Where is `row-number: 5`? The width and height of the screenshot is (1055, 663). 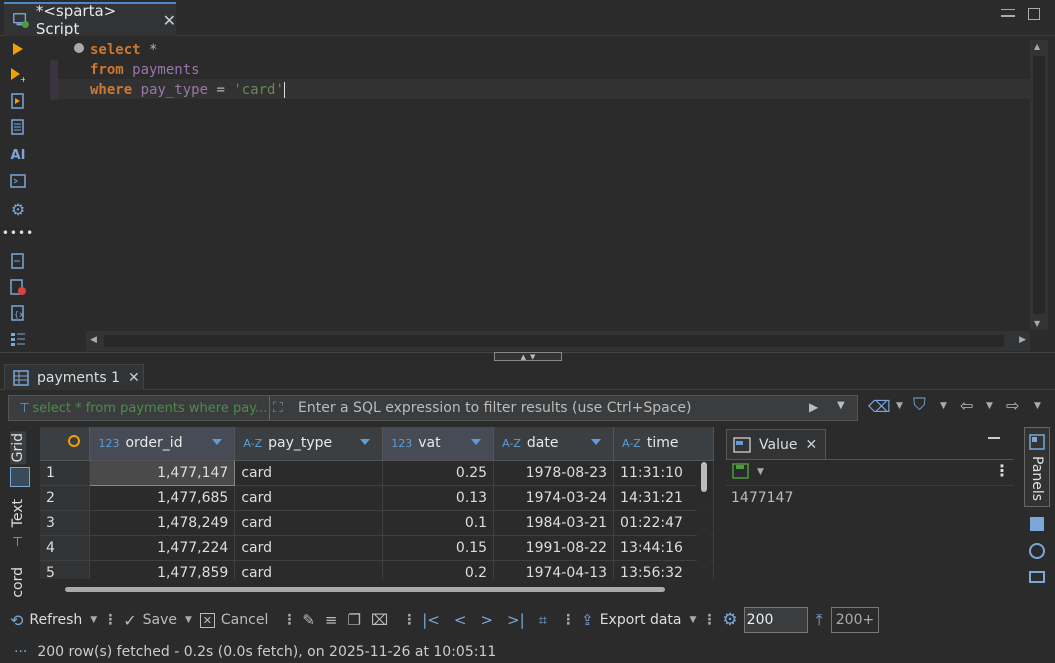
row-number: 5 is located at coordinates (65, 569).